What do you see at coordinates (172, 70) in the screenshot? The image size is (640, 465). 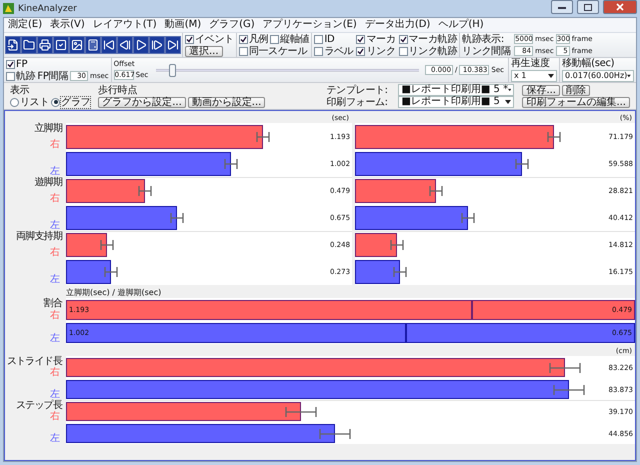 I see `slider-thumb` at bounding box center [172, 70].